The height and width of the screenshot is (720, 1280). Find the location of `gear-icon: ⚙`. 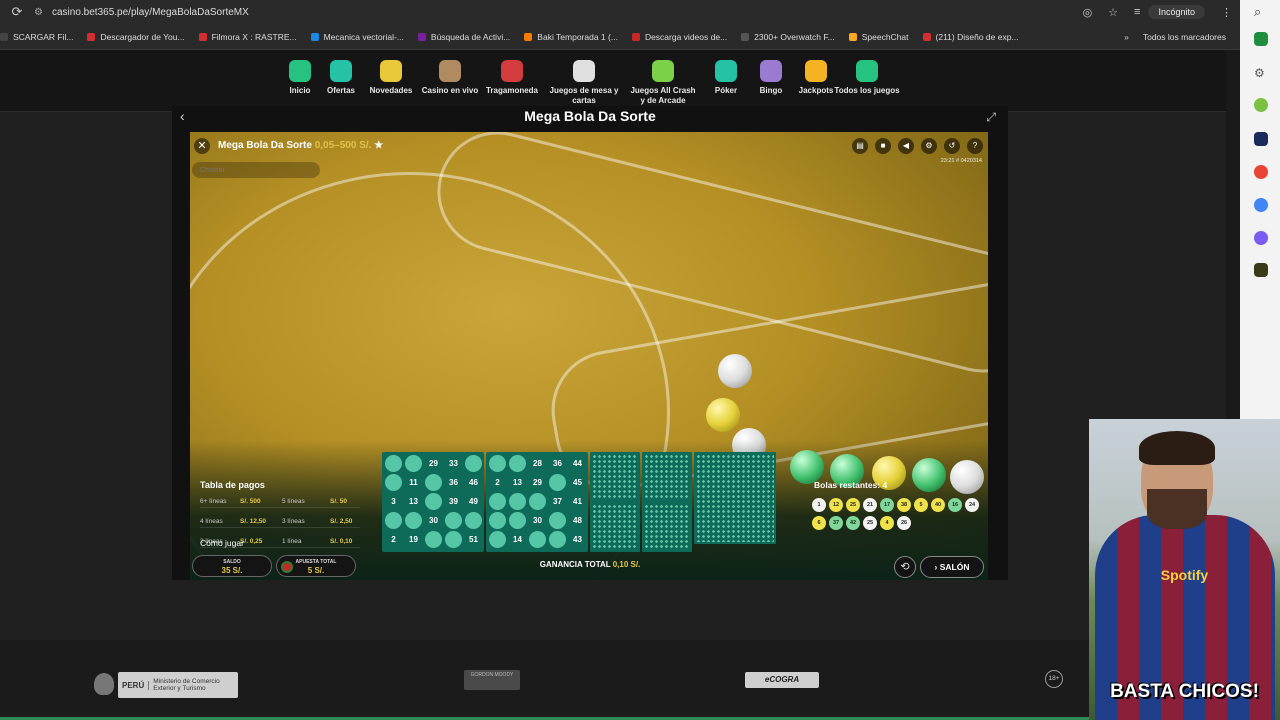

gear-icon: ⚙ is located at coordinates (1261, 73).